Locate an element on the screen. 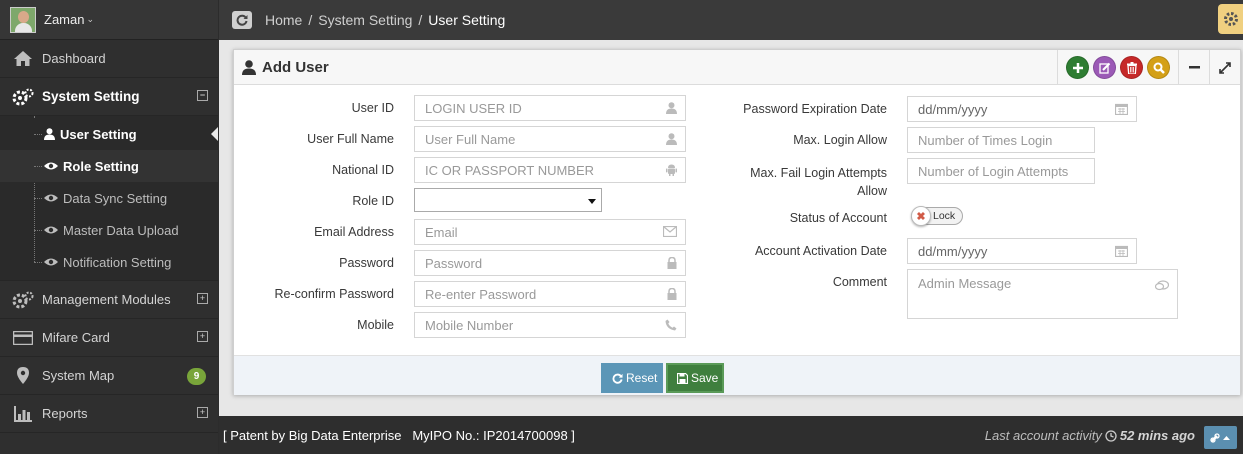  reconfirm-password-field: Re-enter Password is located at coordinates (550, 294).